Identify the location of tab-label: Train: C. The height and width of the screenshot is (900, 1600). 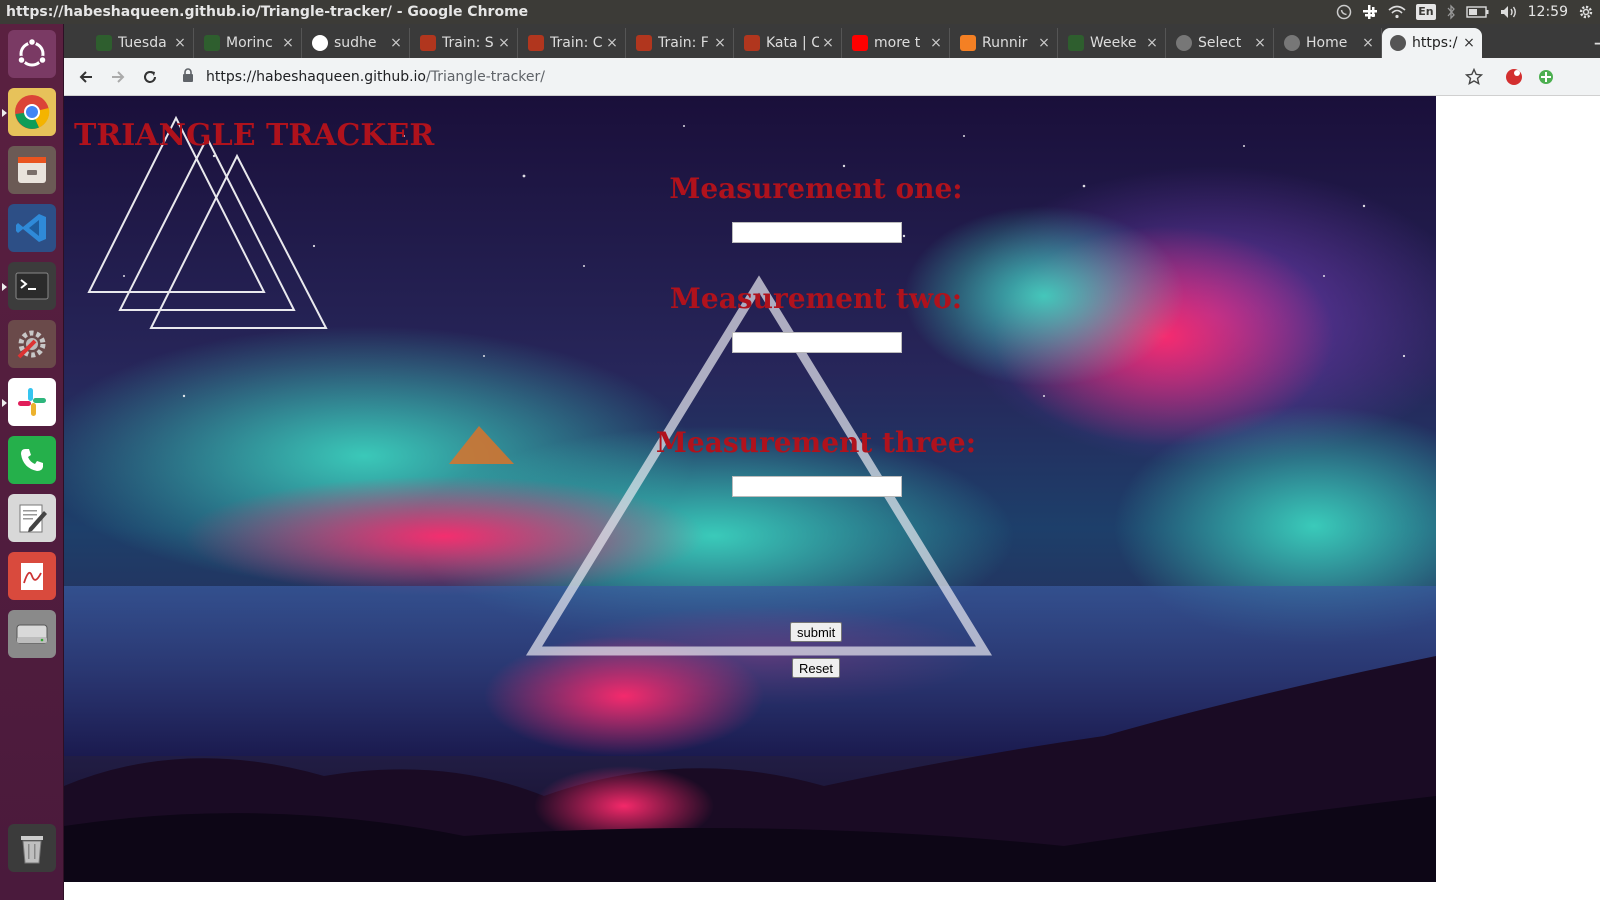
(576, 43).